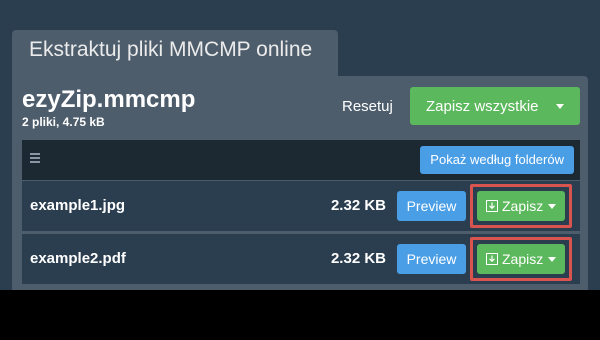 This screenshot has width=600, height=340. What do you see at coordinates (171, 49) in the screenshot?
I see `page-title: Ekstraktuj pliki MMCMP online` at bounding box center [171, 49].